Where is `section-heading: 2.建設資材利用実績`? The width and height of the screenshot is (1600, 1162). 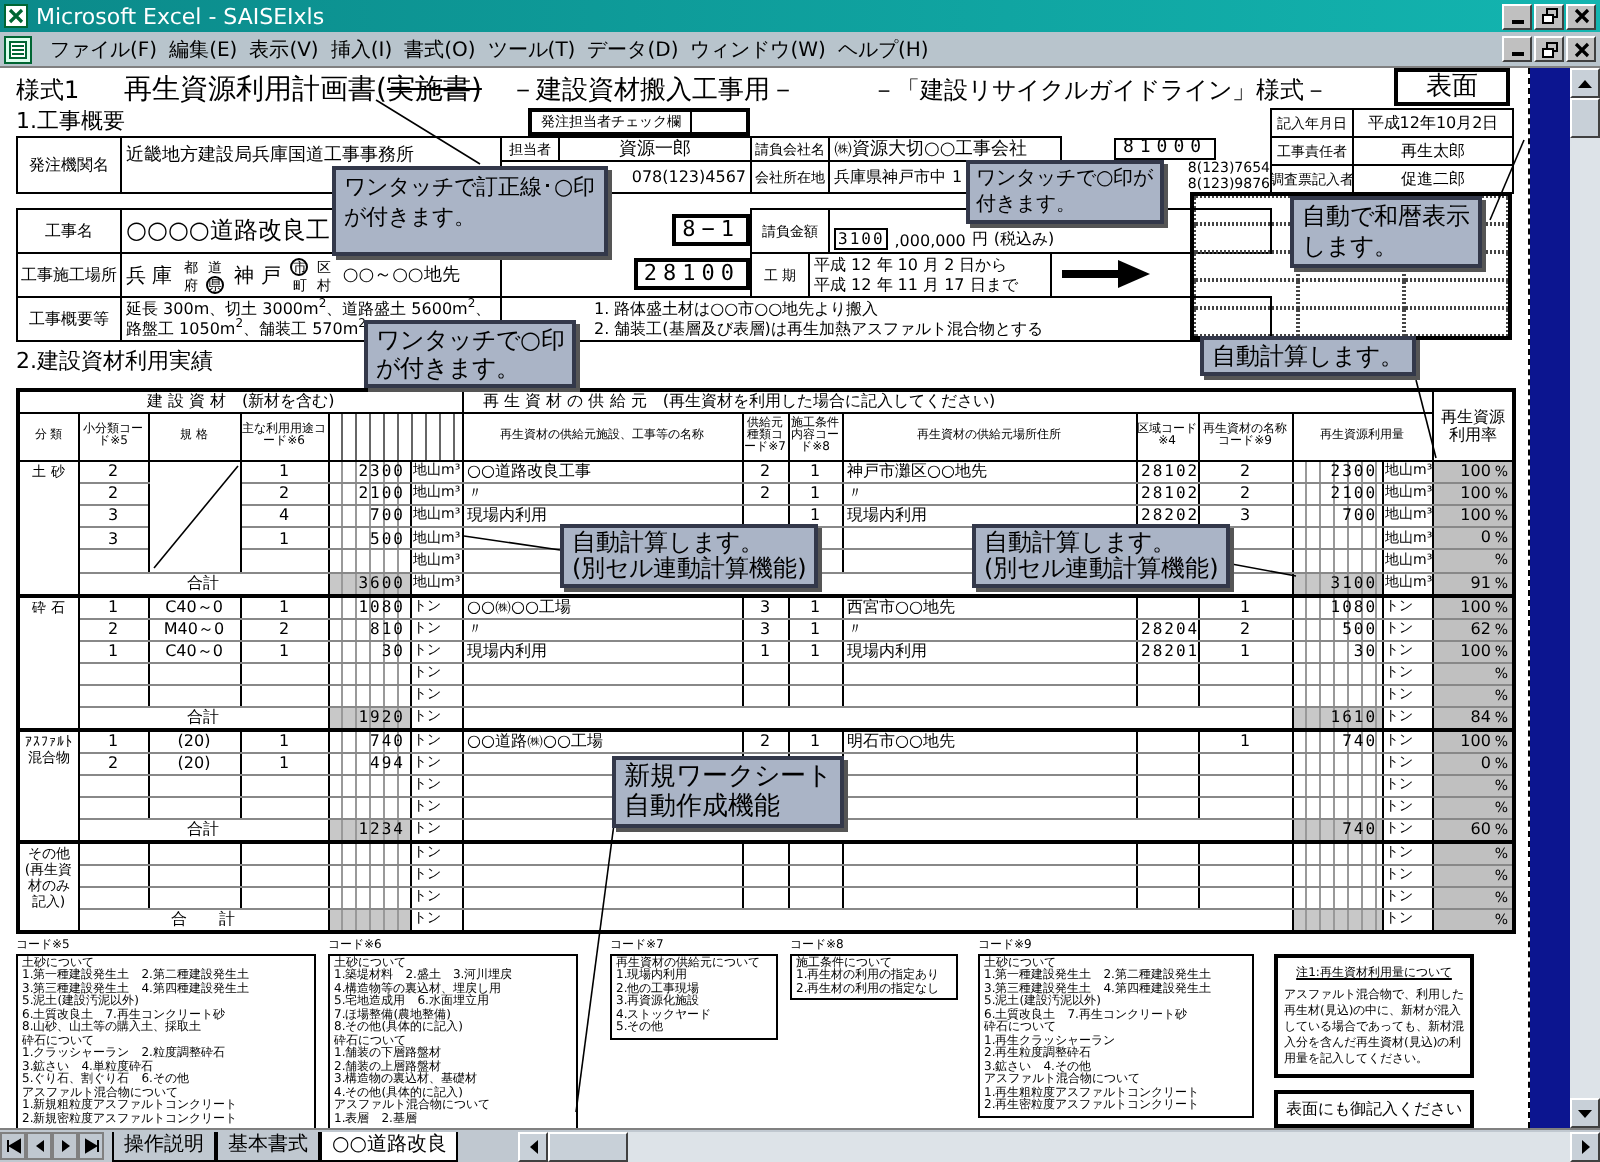
section-heading: 2.建設資材利用実績 is located at coordinates (114, 362).